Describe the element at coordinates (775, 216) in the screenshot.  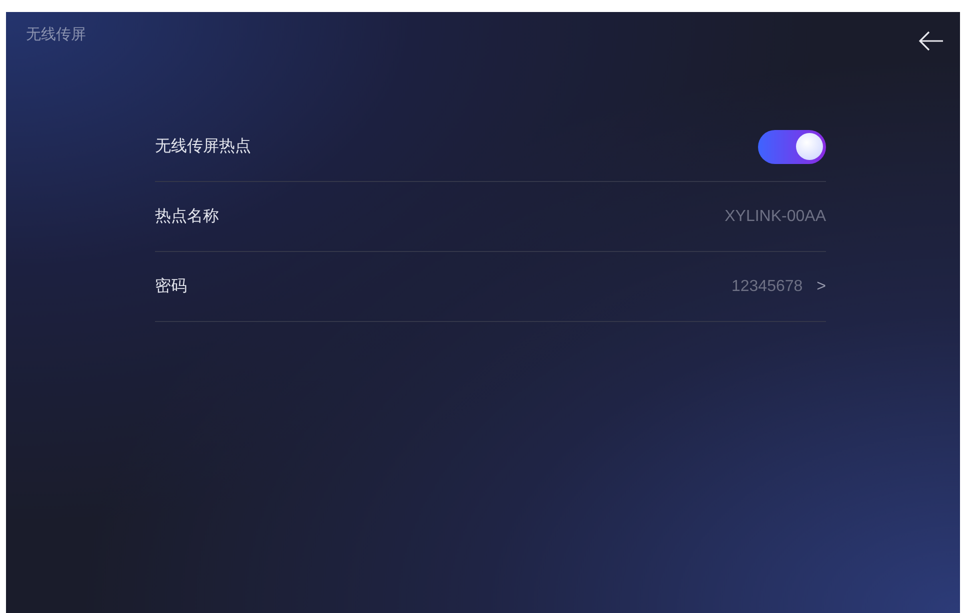
I see `setting-value: XYLINK-00AA` at that location.